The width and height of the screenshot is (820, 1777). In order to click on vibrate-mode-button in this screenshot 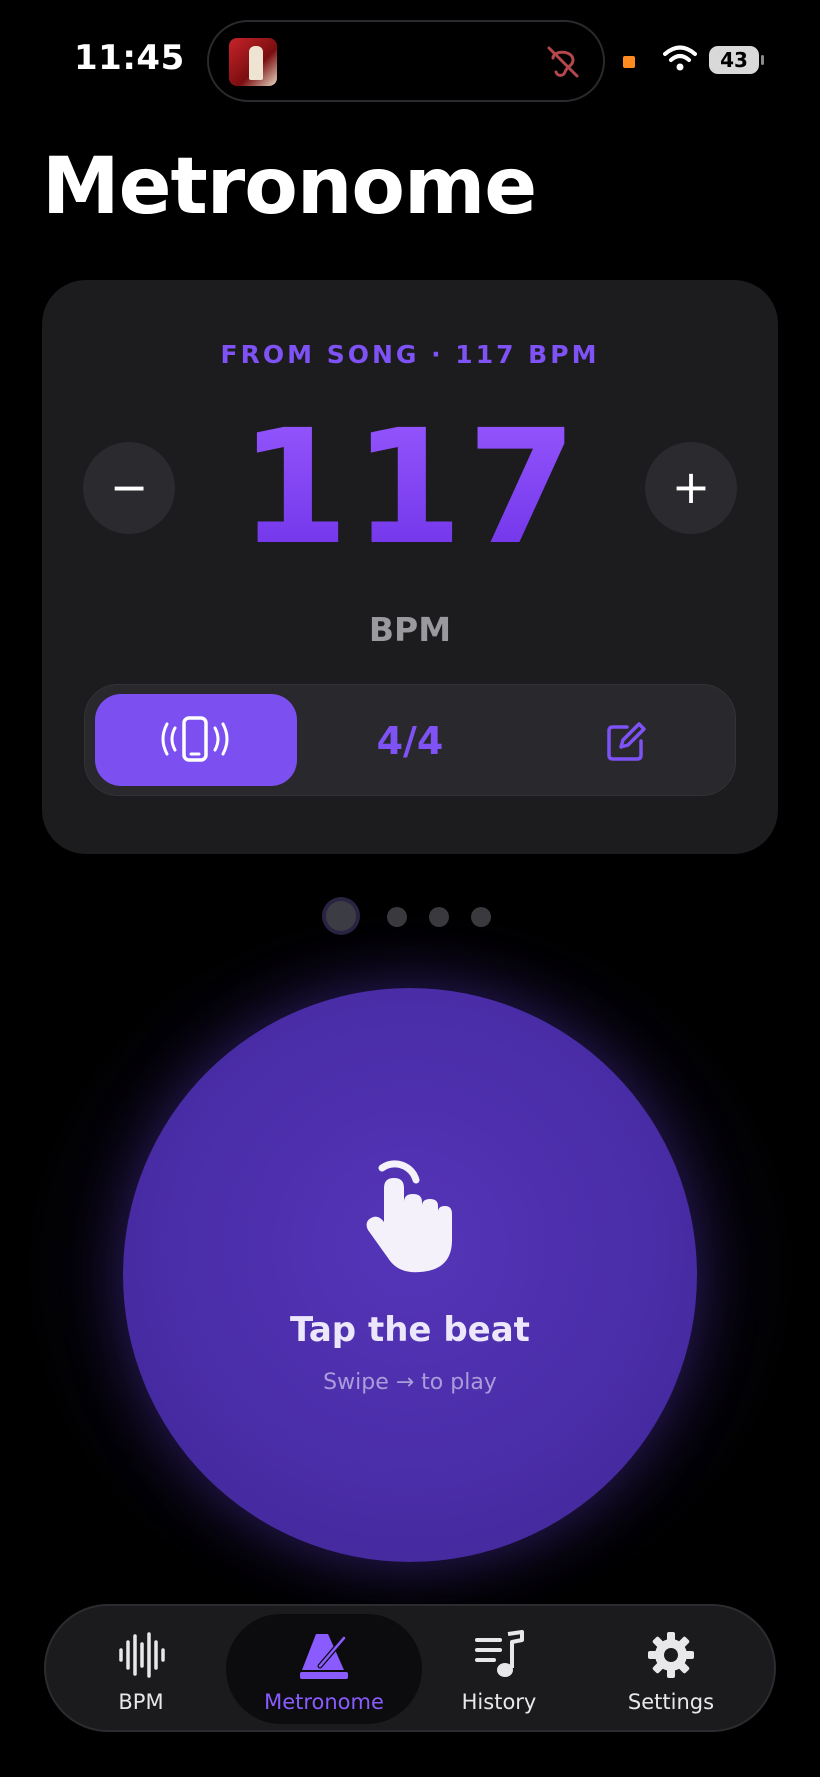, I will do `click(196, 740)`.